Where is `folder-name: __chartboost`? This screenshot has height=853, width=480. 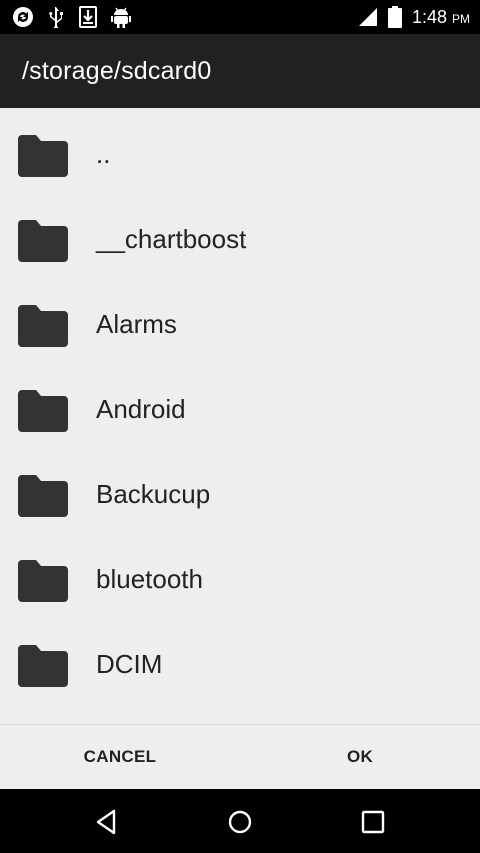 folder-name: __chartboost is located at coordinates (171, 239).